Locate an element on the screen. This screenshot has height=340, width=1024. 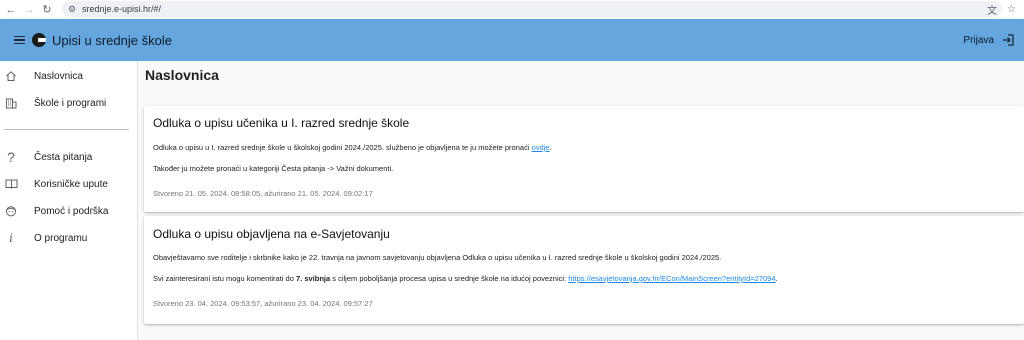
sidebar-item-naslovnica: Naslovnica is located at coordinates (68, 76).